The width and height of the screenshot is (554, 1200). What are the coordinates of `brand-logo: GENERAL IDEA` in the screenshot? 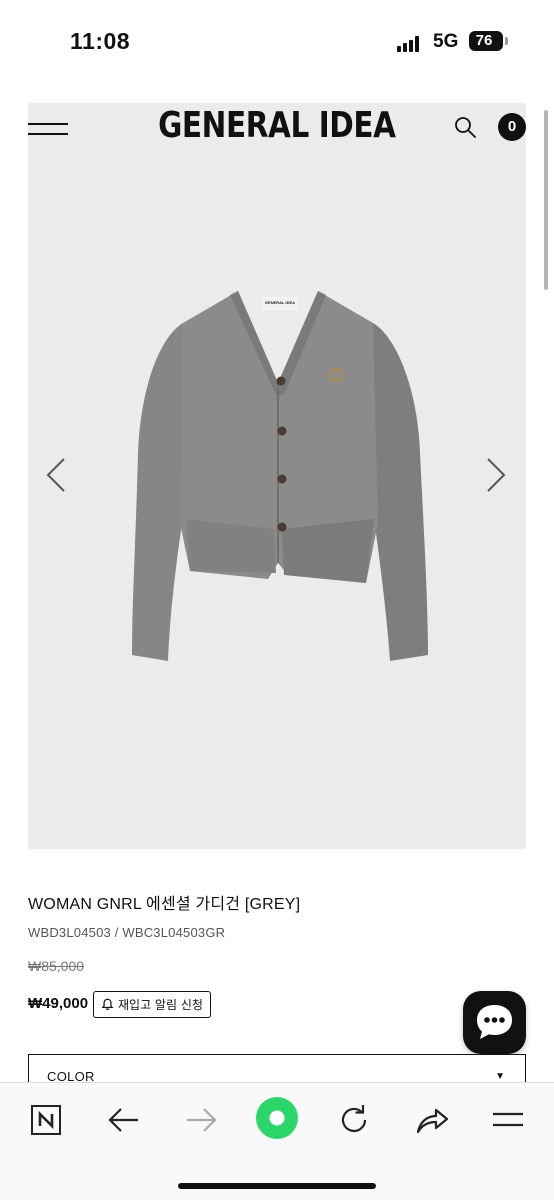 It's located at (277, 124).